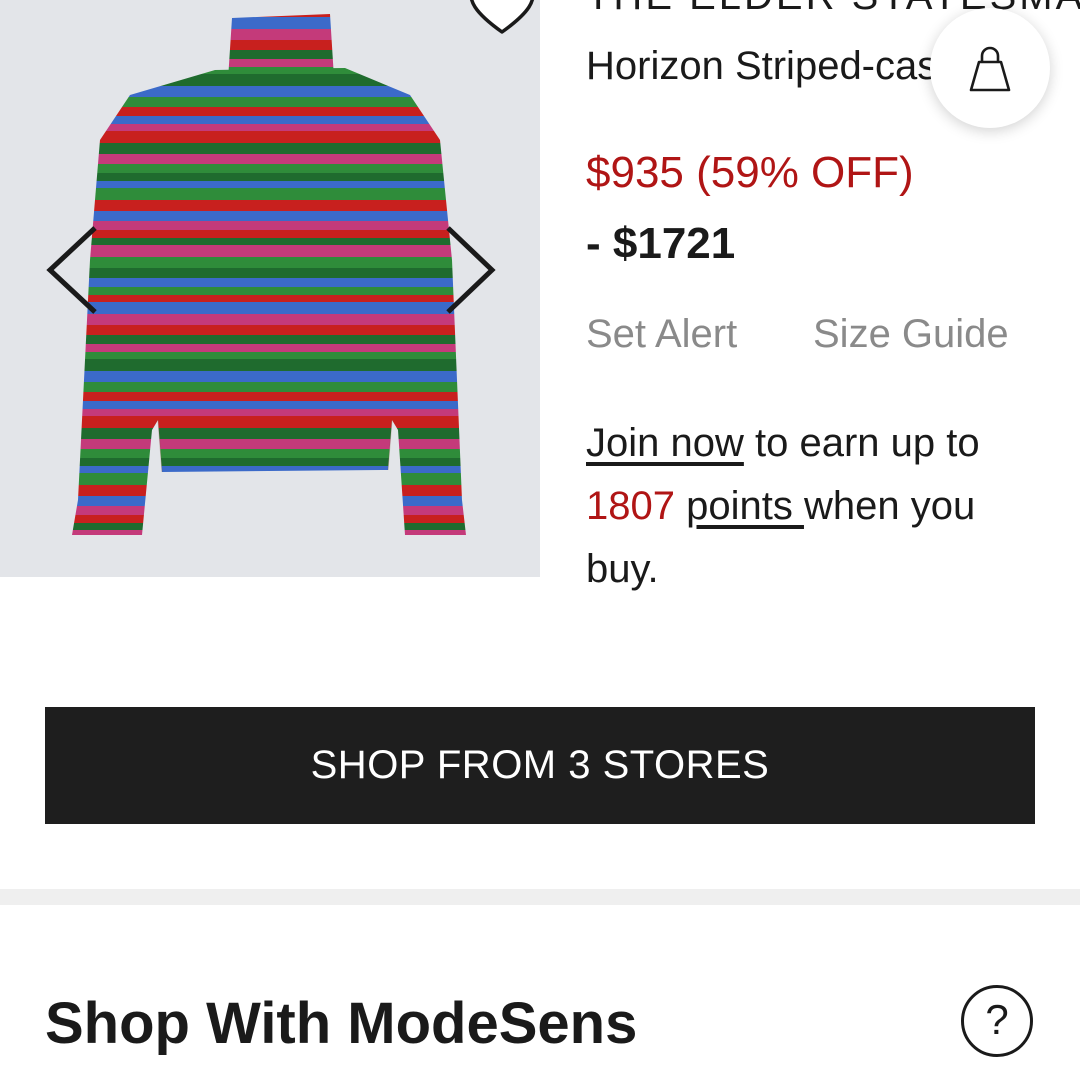 This screenshot has height=1080, width=1080. I want to click on shopping-bag-icon, so click(990, 69).